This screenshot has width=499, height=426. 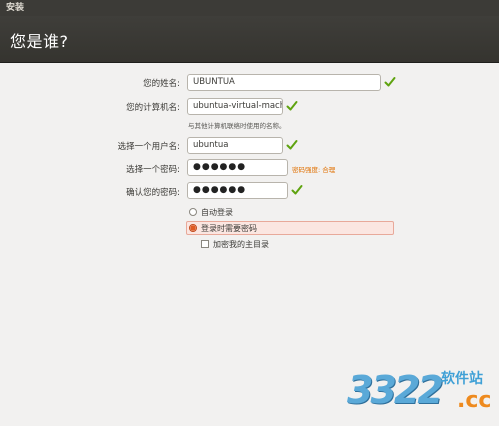 I want to click on site-watermark-logo: 3322 软件站 .cc, so click(x=421, y=394).